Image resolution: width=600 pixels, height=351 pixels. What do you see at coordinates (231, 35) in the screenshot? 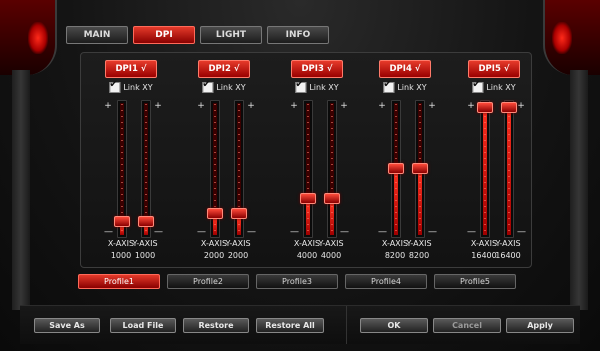
I see `tab-light: LIGHT` at bounding box center [231, 35].